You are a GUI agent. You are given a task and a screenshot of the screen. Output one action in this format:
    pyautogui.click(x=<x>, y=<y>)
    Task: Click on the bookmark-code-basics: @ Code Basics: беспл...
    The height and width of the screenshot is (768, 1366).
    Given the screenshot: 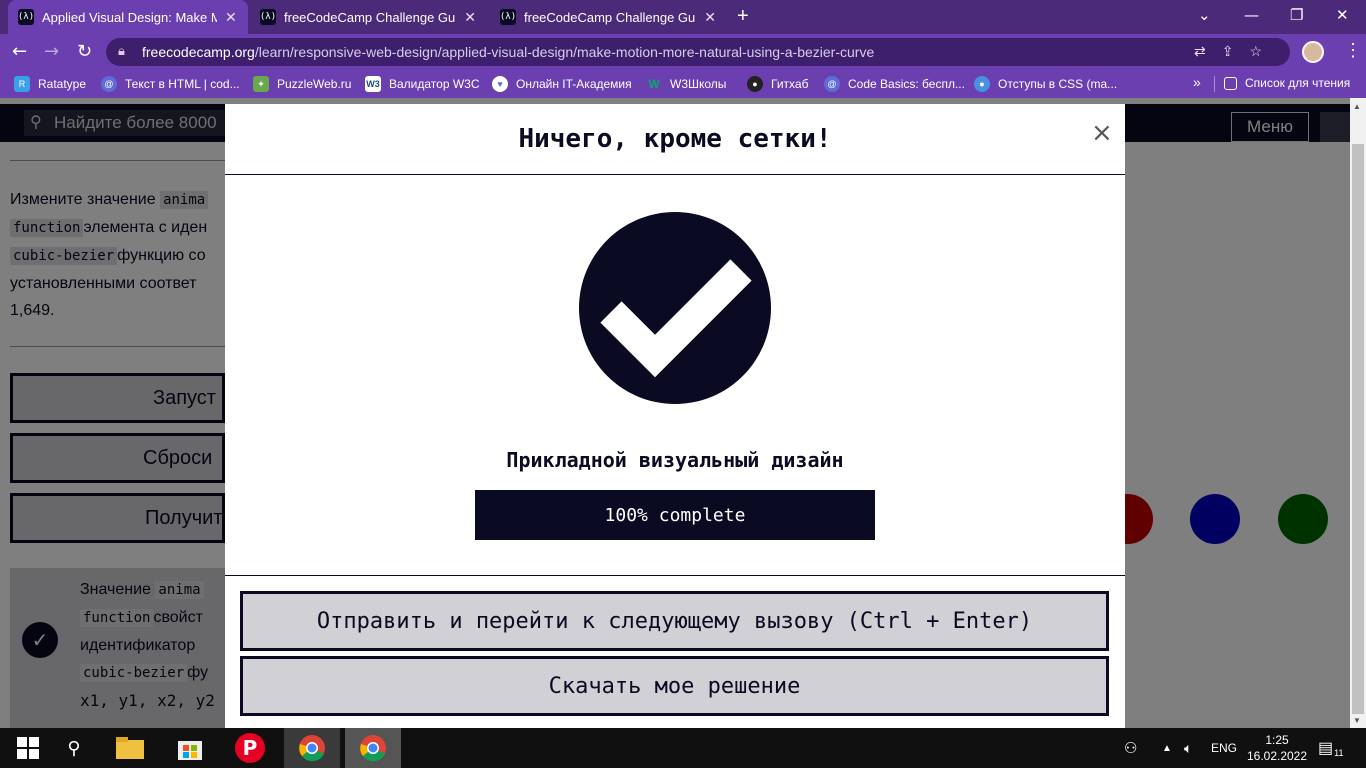 What is the action you would take?
    pyautogui.click(x=894, y=84)
    